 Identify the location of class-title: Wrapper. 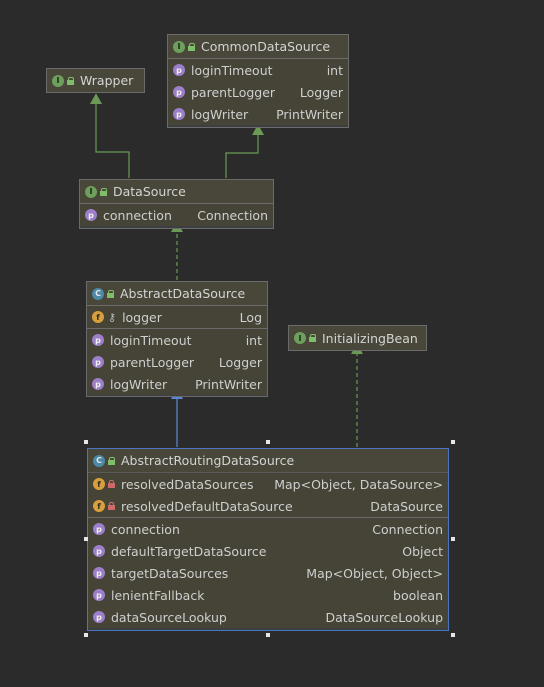
(107, 80).